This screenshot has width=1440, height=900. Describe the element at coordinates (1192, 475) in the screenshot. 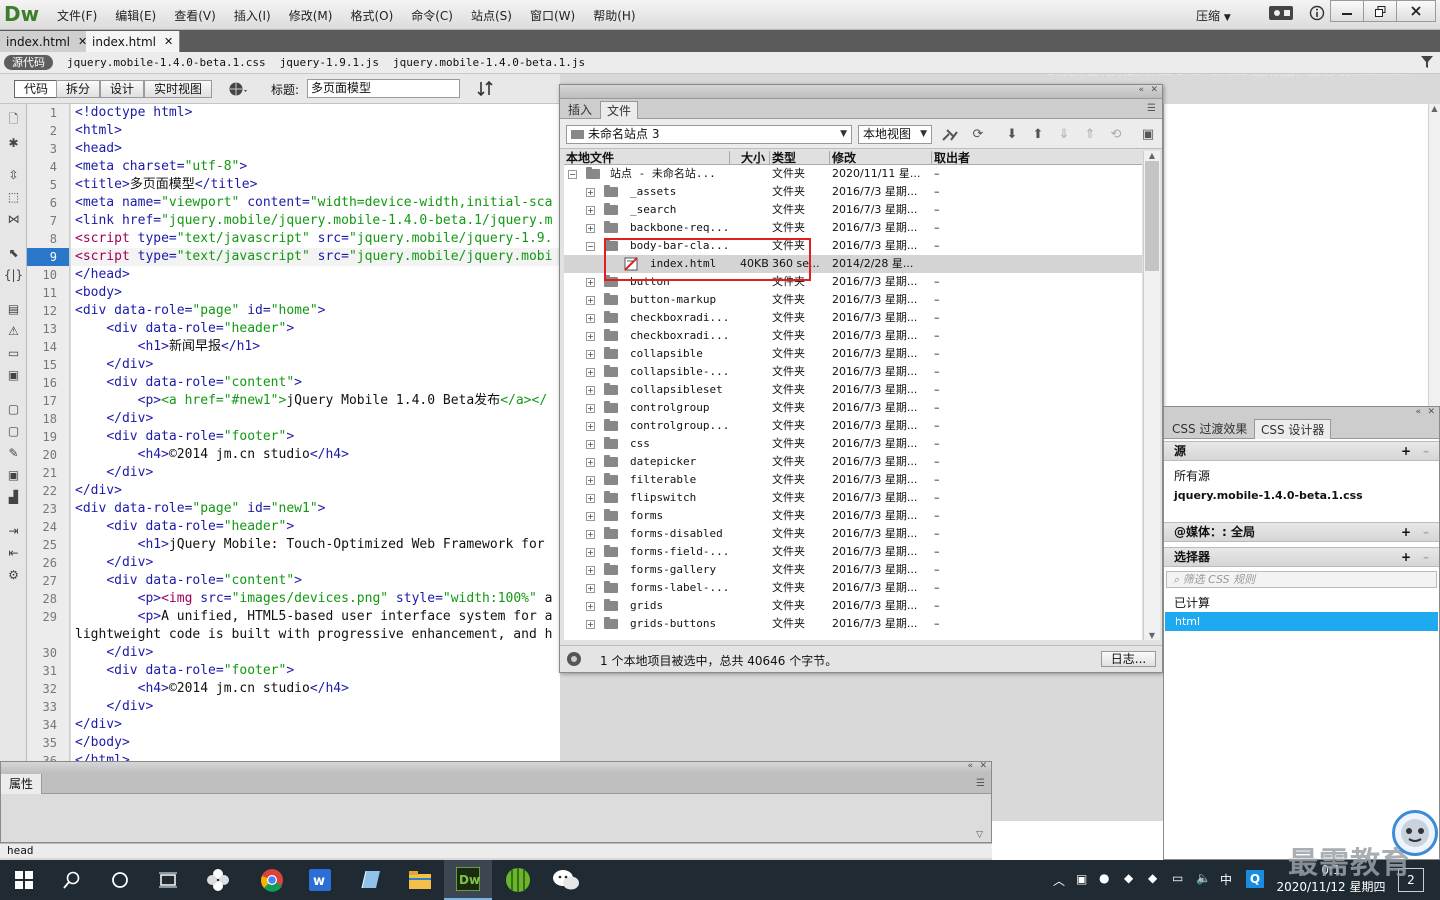

I see `source-all: 所有源` at that location.